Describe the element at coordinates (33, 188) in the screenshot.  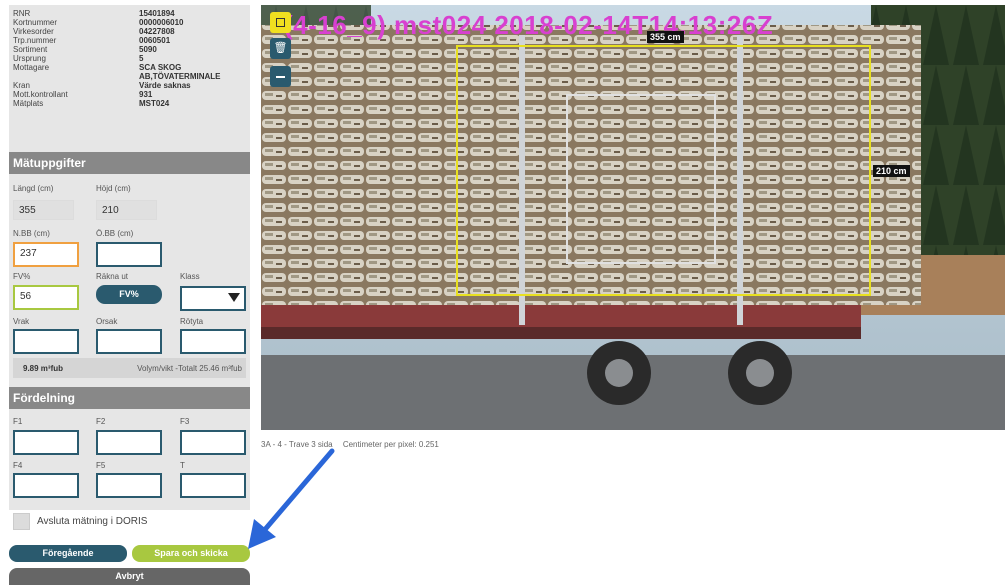
I see `langd-label: Längd (cm)` at that location.